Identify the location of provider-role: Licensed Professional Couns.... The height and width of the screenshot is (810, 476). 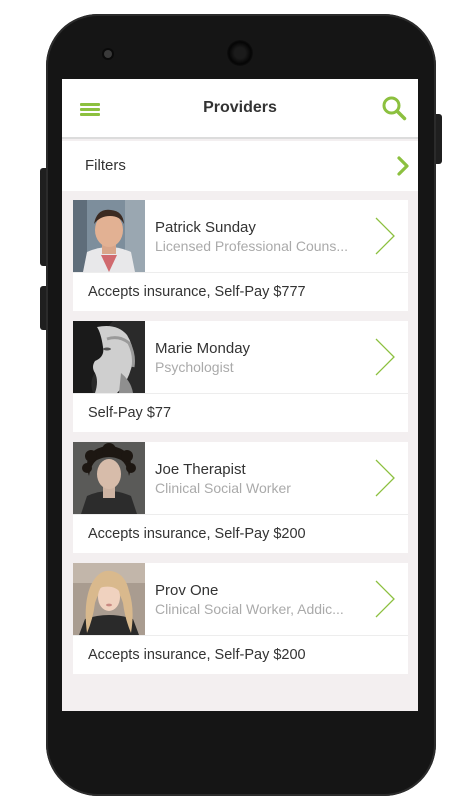
(251, 246).